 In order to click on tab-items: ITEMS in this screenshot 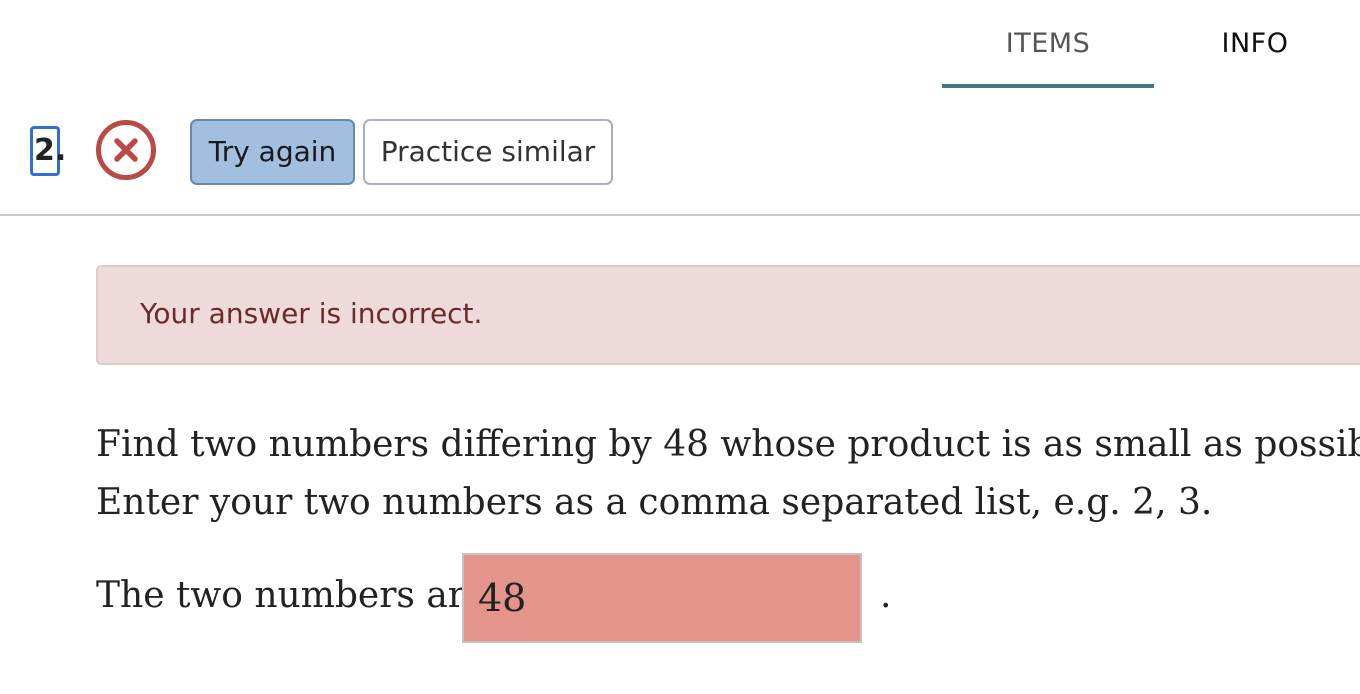, I will do `click(1048, 43)`.